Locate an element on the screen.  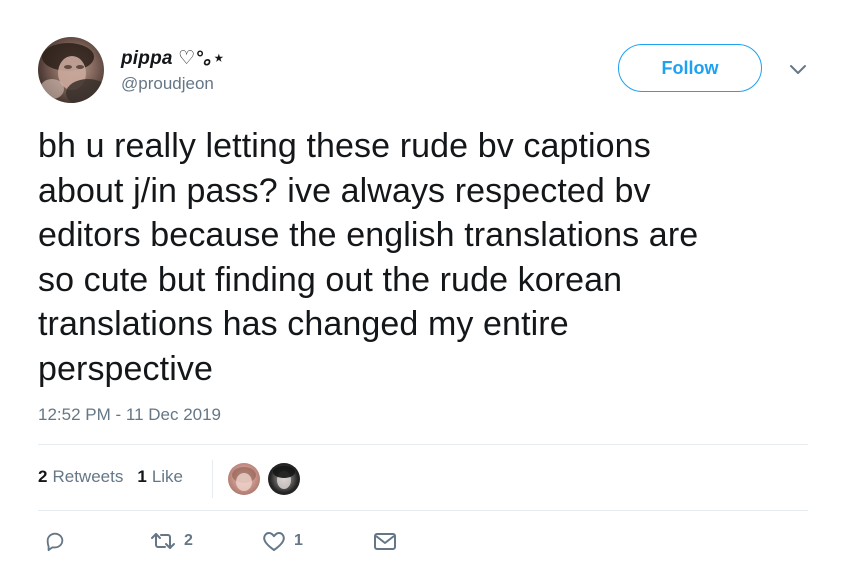
retweets-count: 2 is located at coordinates (43, 476).